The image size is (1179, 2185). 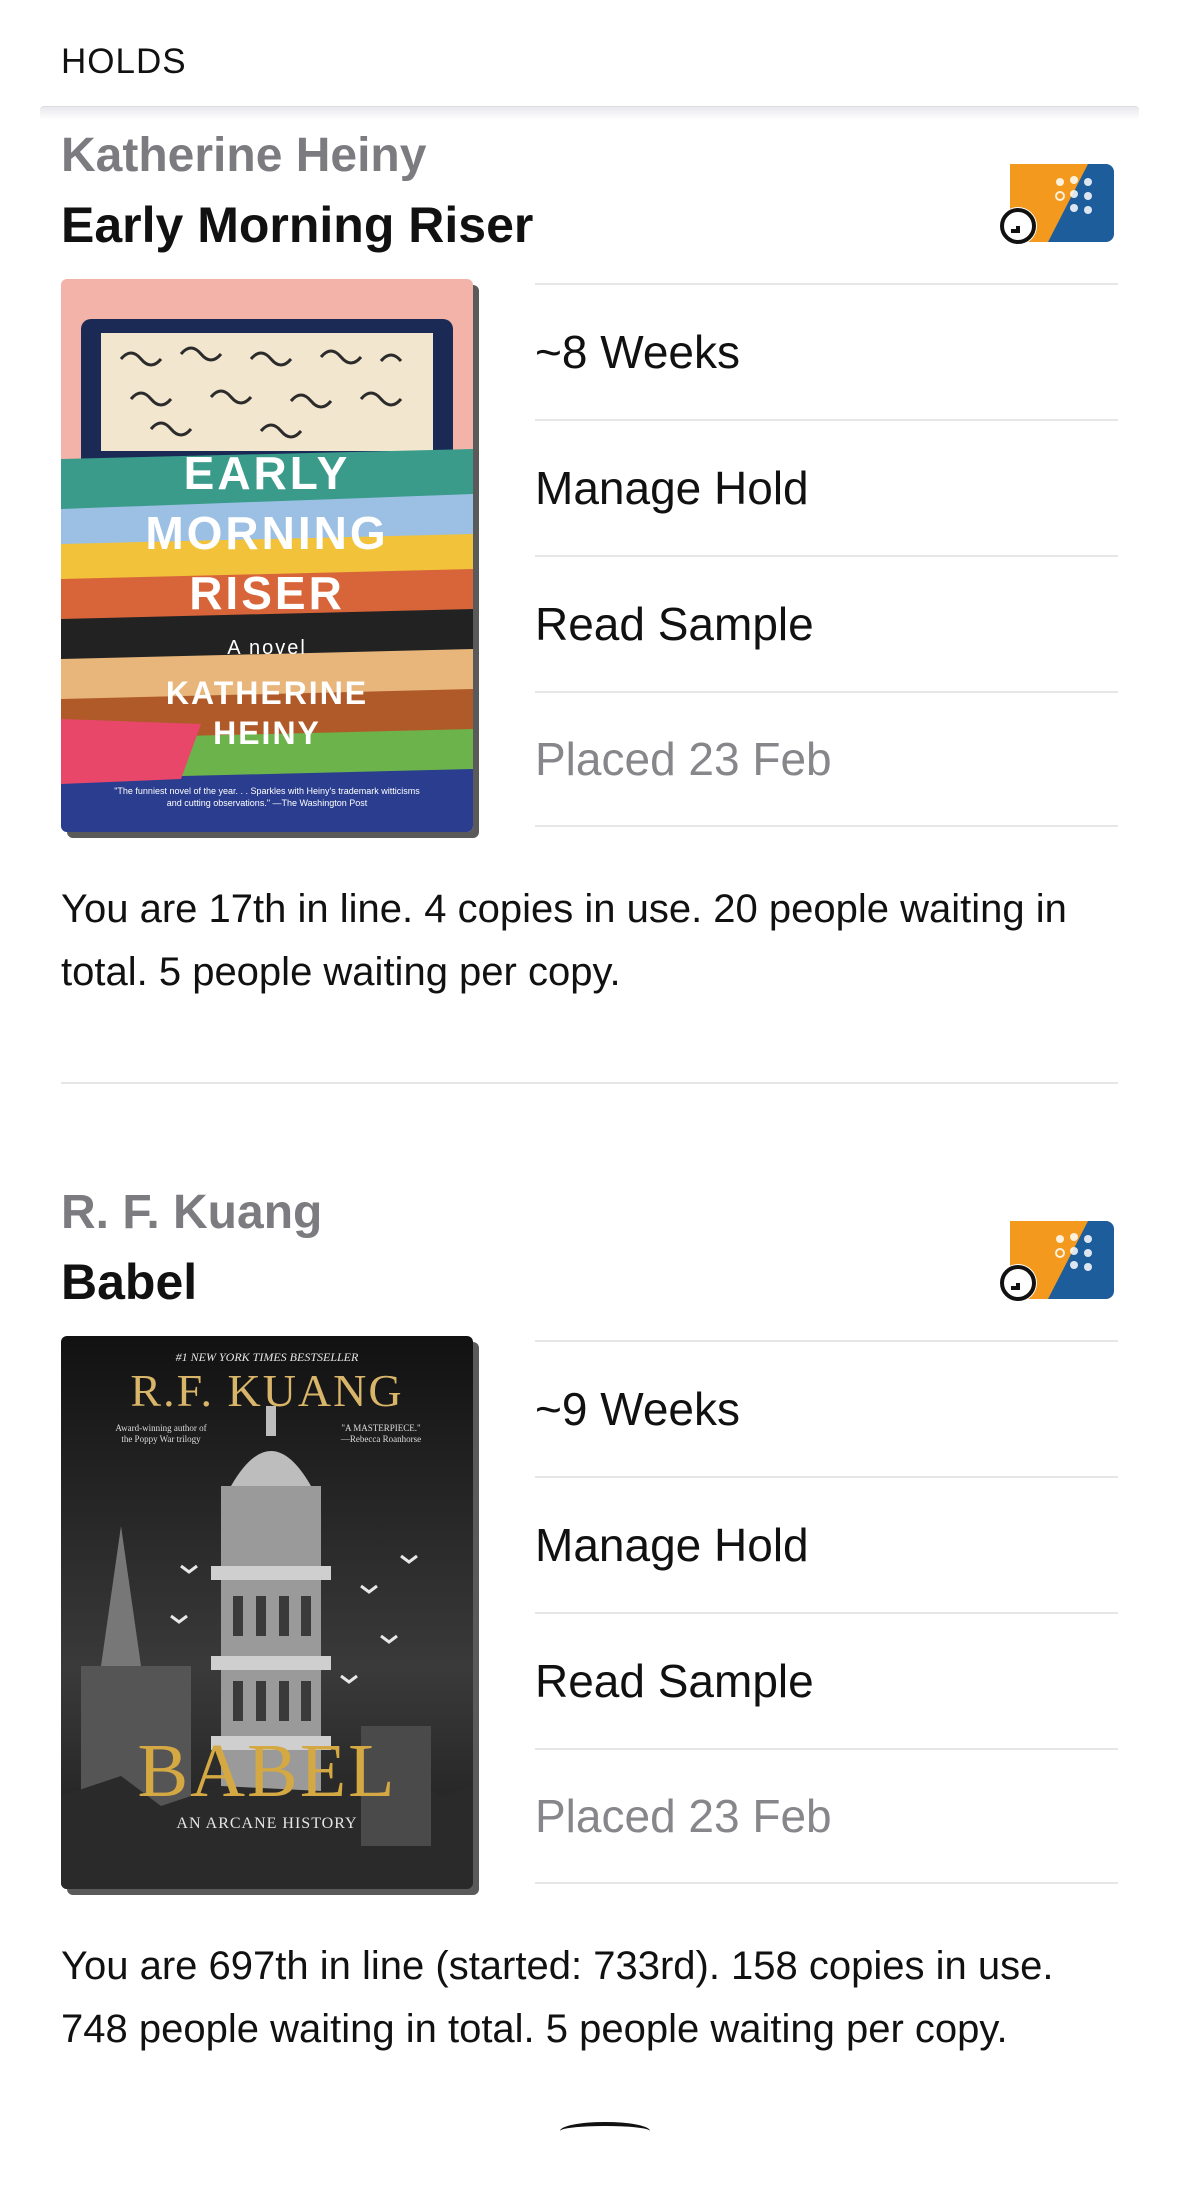 What do you see at coordinates (826, 351) in the screenshot?
I see `wait-estimate: ~8 Weeks` at bounding box center [826, 351].